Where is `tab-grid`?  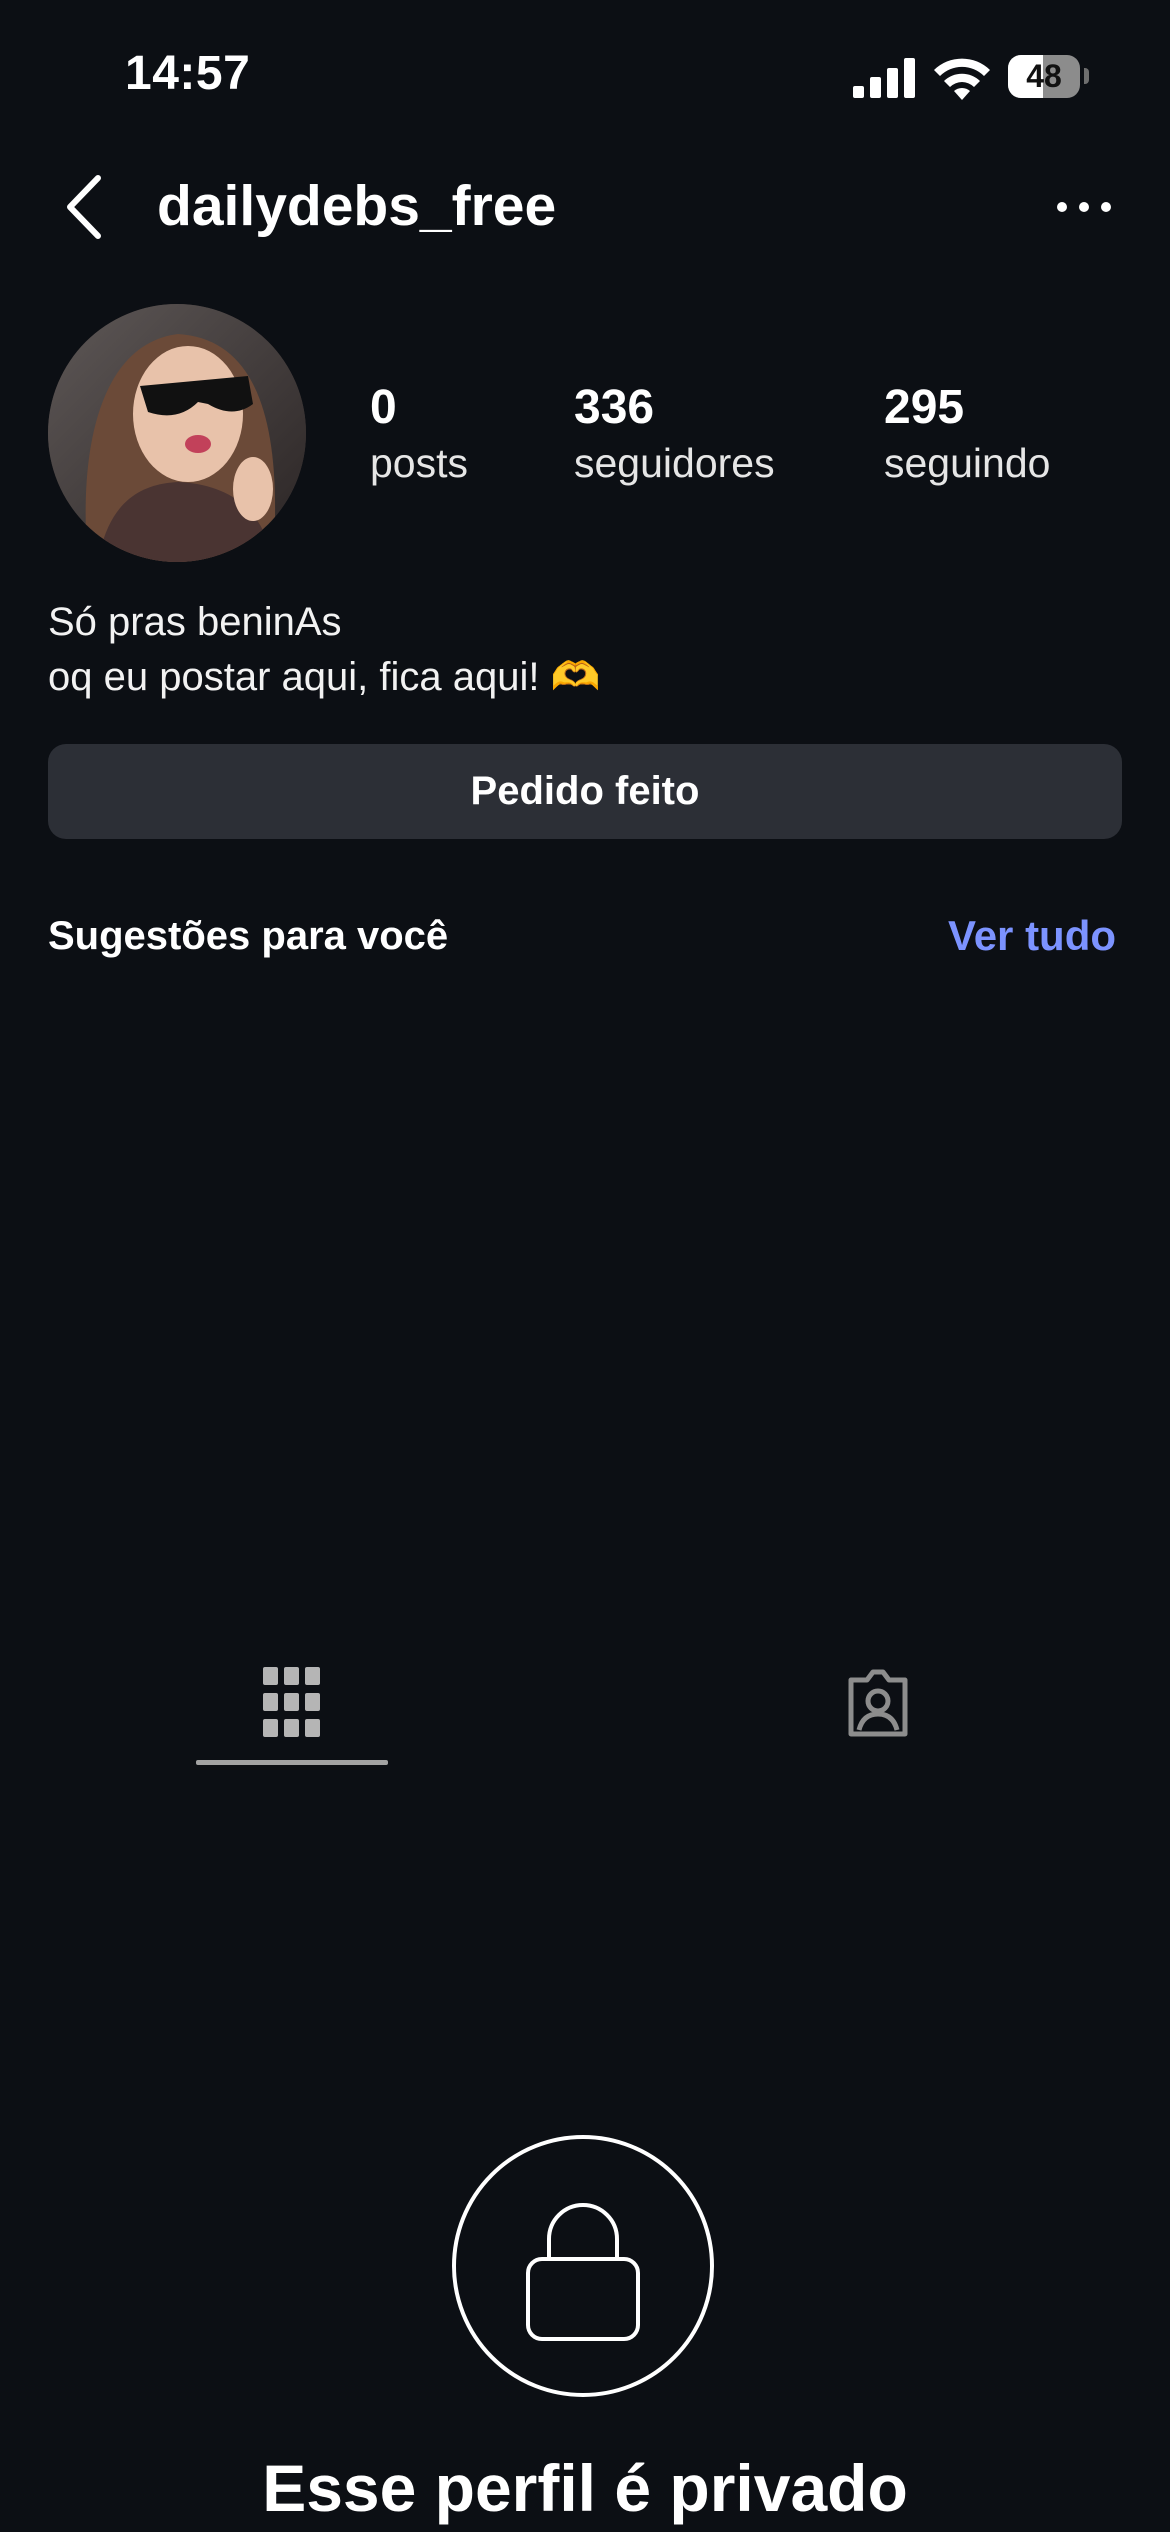 tab-grid is located at coordinates (292, 1702).